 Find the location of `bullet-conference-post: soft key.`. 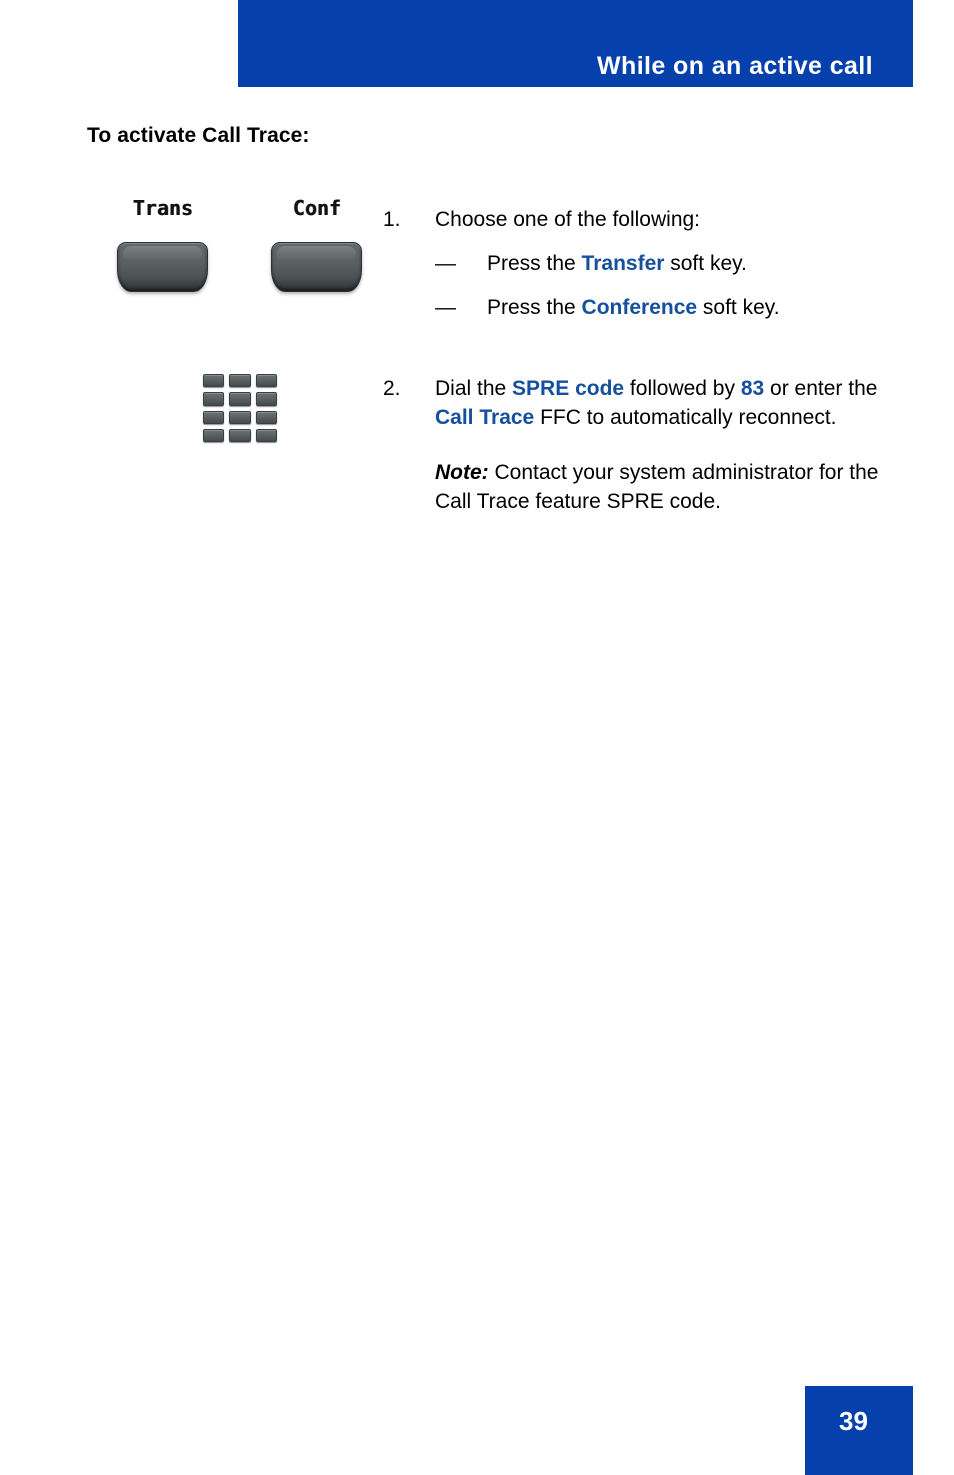

bullet-conference-post: soft key. is located at coordinates (738, 307).